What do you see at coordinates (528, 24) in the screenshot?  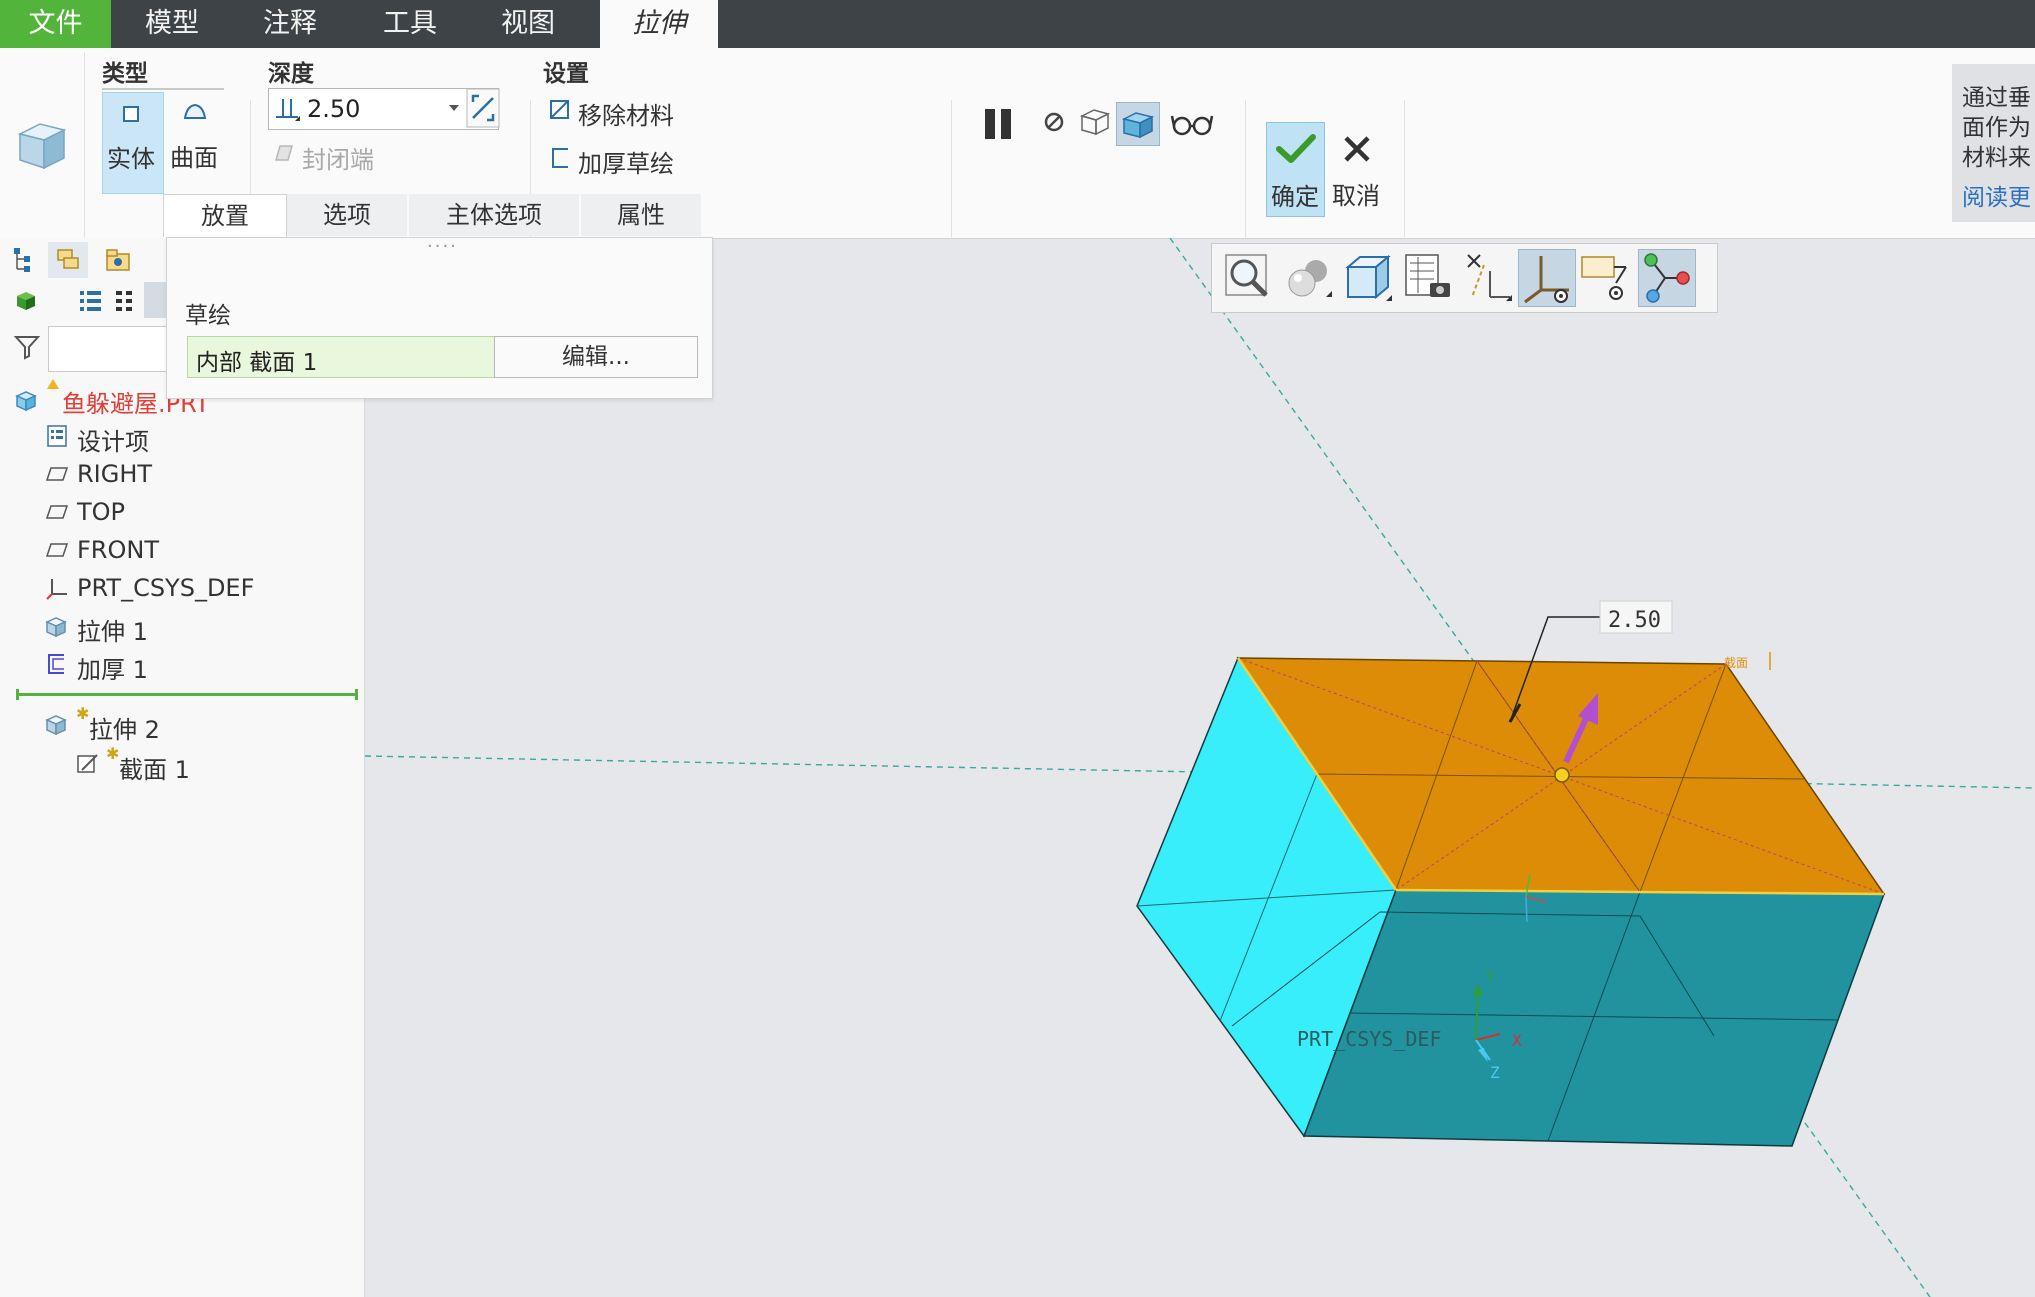 I see `menu-view: 视图` at bounding box center [528, 24].